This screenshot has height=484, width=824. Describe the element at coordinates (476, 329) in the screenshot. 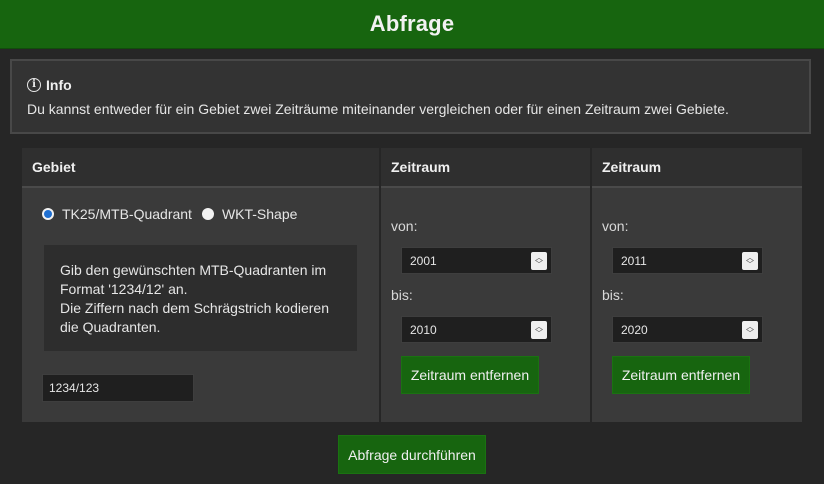

I see `bis-year-input: 2010 ︿ ﹀` at that location.